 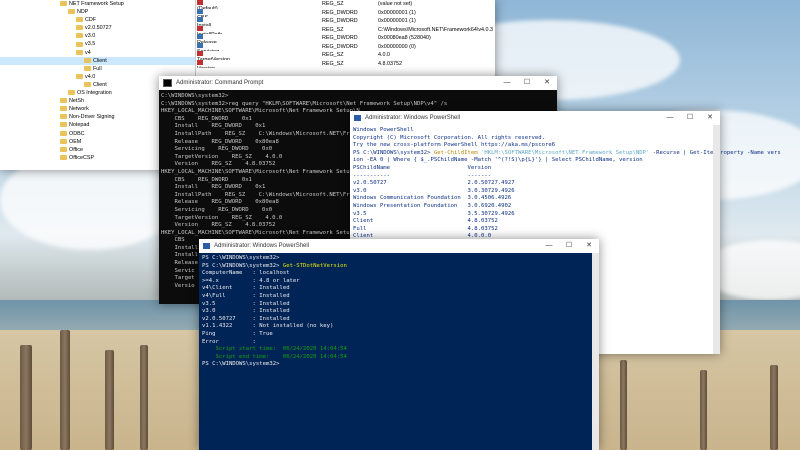 I want to click on ps1-titlebar: Administrator: Windows PowerShell — ☐ ✕, so click(x=535, y=118).